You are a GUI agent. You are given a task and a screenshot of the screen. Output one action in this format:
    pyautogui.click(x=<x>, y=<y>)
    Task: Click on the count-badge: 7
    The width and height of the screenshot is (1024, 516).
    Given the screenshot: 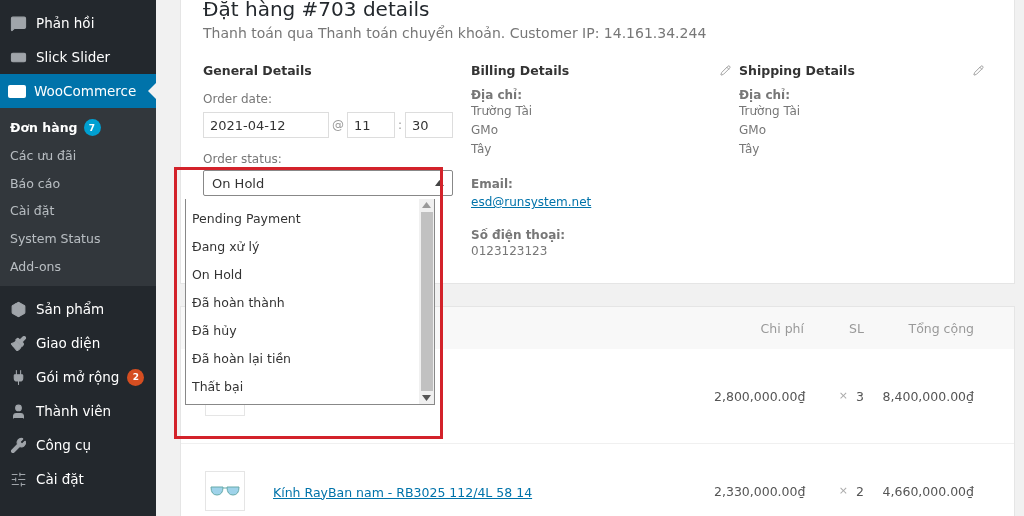 What is the action you would take?
    pyautogui.click(x=92, y=128)
    